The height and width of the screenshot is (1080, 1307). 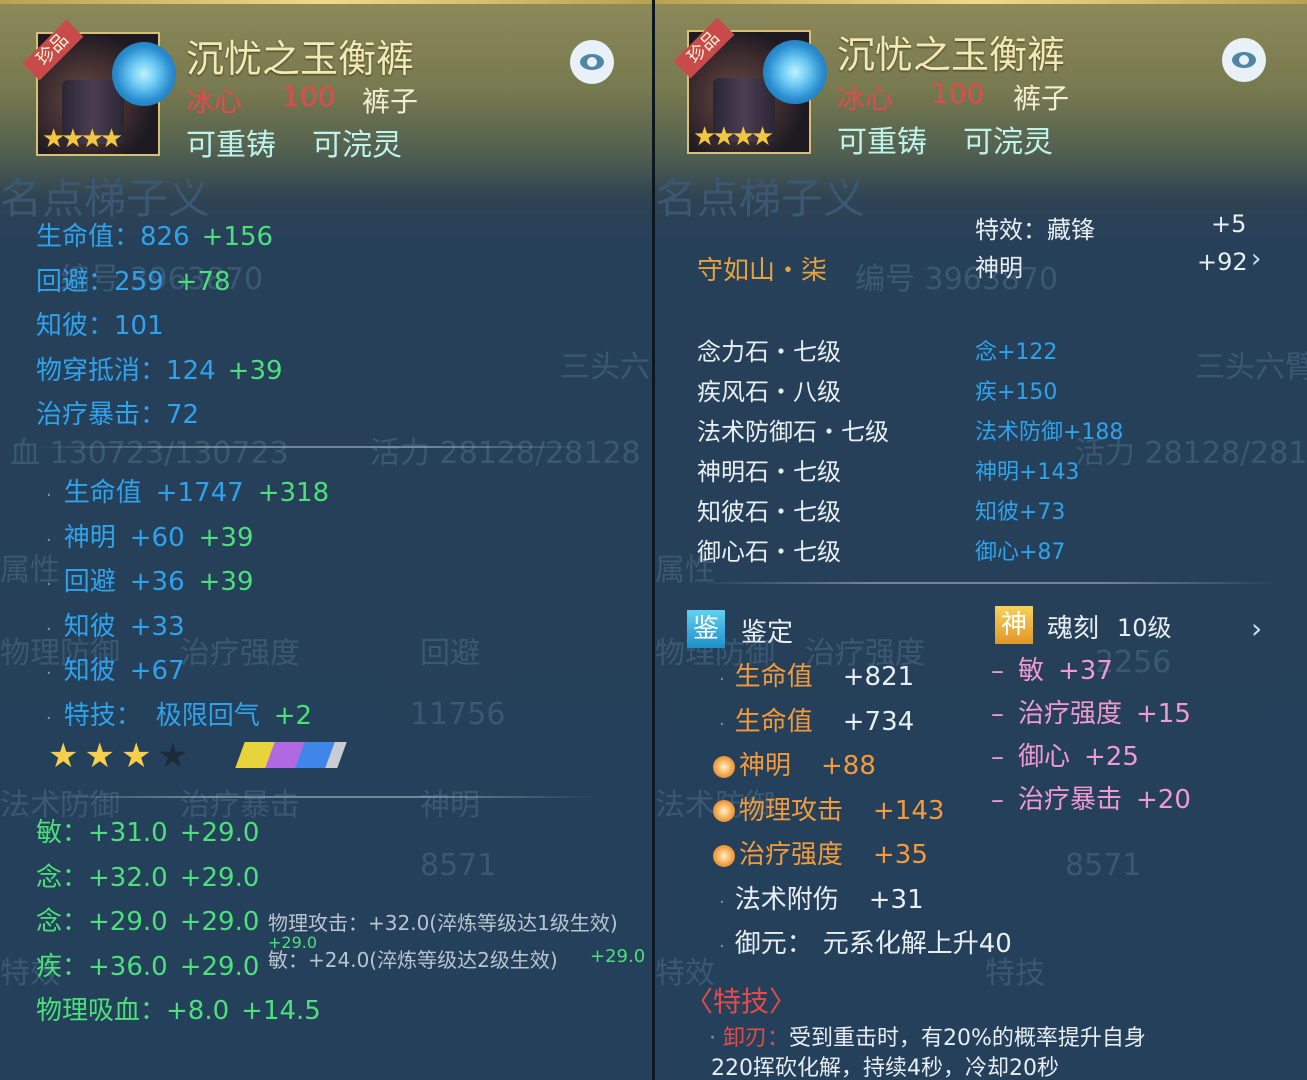 I want to click on soul-label: 治疗强度, so click(x=1070, y=714).